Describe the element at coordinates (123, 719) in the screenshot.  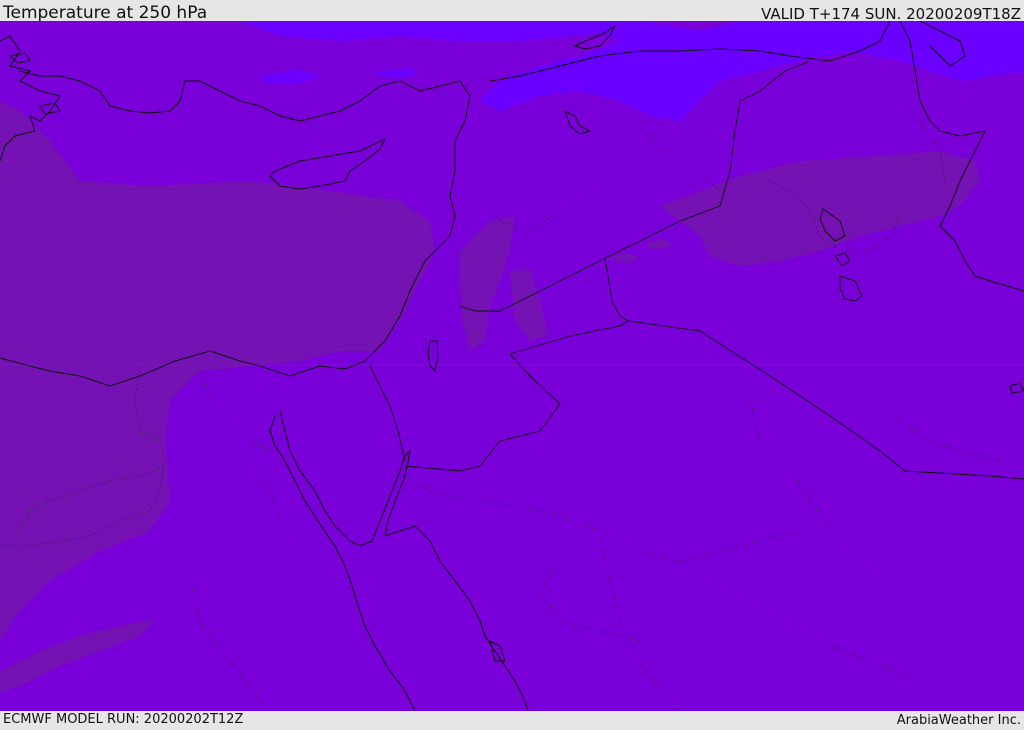
I see `model-run: ECMWF MODEL RUN: 20200202T12Z` at that location.